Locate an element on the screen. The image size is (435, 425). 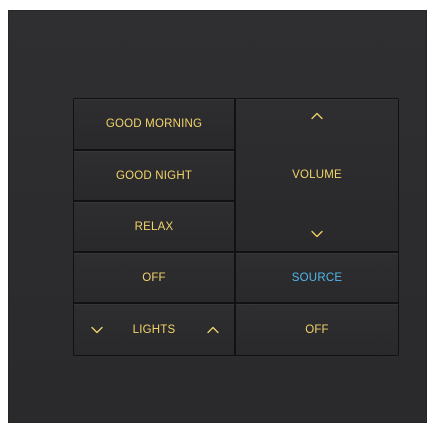
good-morning-button: GOOD MORNING is located at coordinates (154, 124).